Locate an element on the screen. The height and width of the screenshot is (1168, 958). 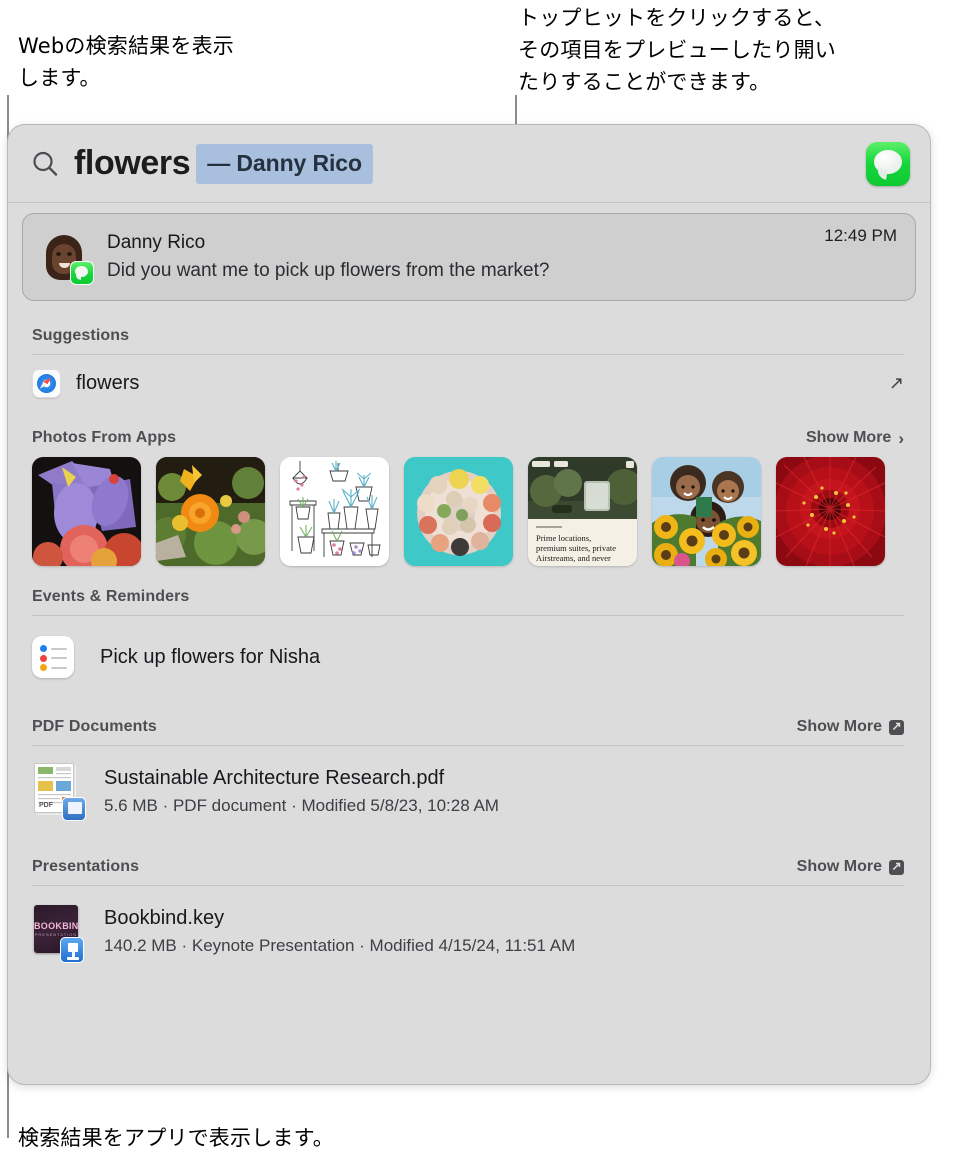
reminder-label: Pick up flowers for Nisha is located at coordinates (210, 656).